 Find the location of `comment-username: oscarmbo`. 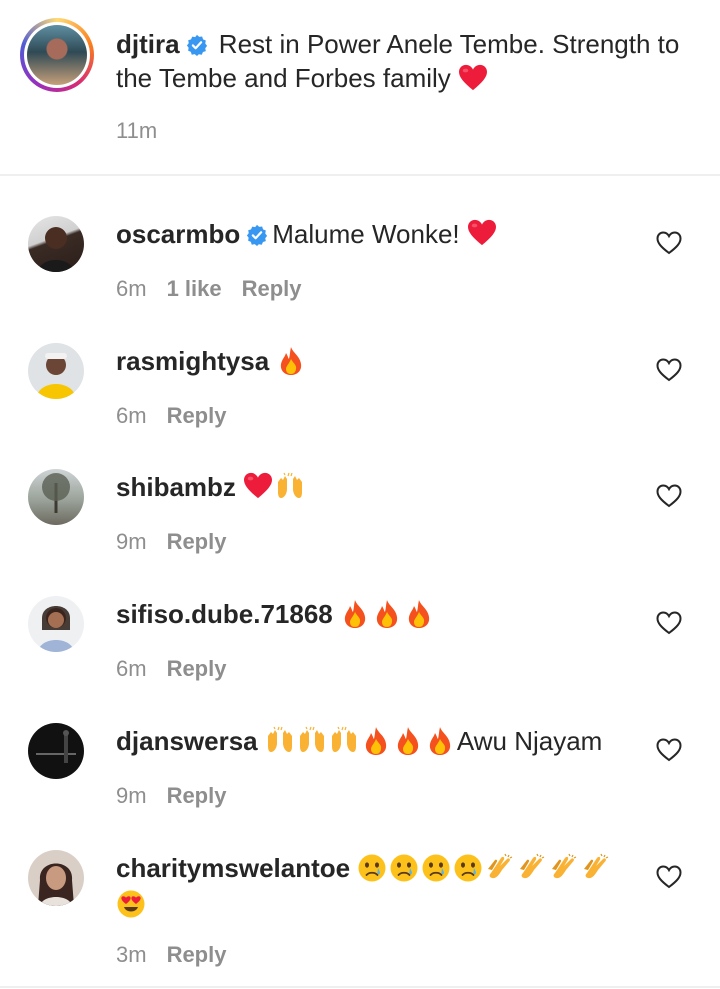

comment-username: oscarmbo is located at coordinates (178, 234).